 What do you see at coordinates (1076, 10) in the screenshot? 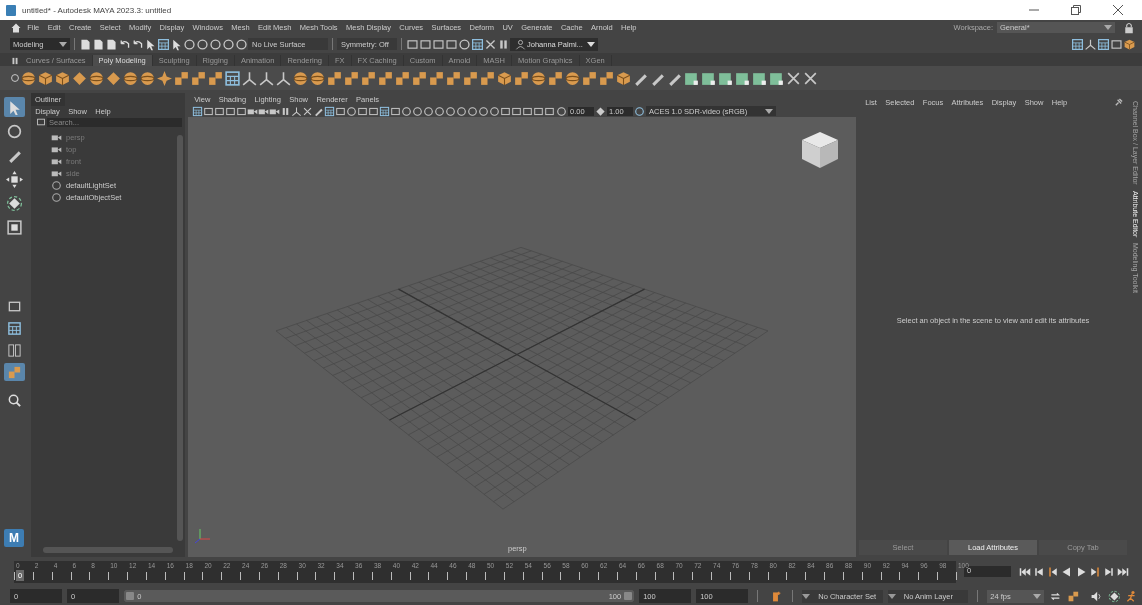
I see `maximize-icon` at bounding box center [1076, 10].